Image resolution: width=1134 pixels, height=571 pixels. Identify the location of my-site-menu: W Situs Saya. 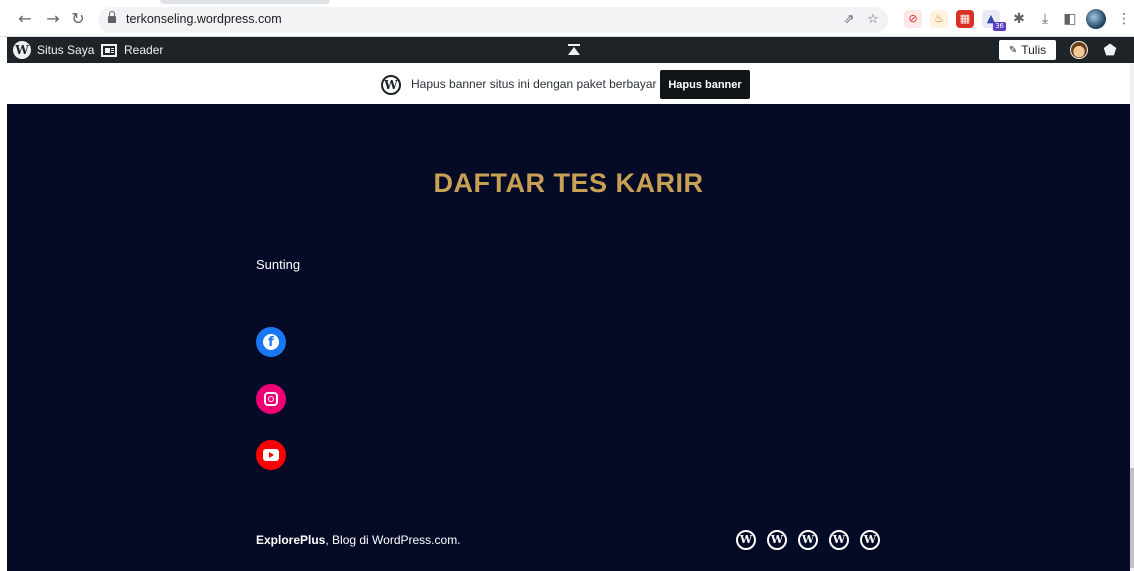
(53, 50).